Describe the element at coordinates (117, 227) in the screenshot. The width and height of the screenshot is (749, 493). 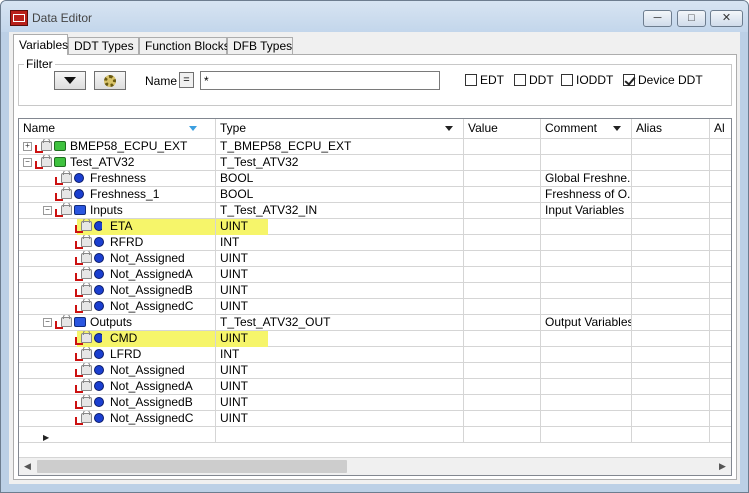
I see `name-cell: ETA` at that location.